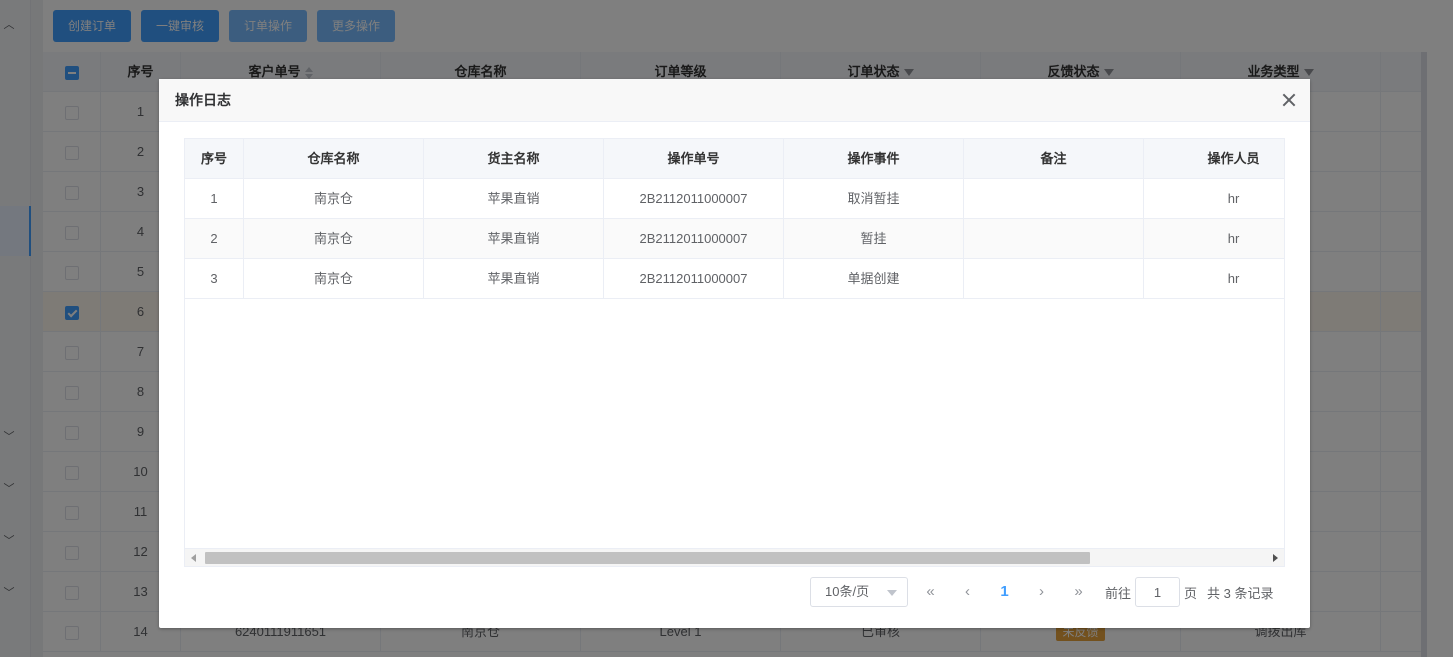 This screenshot has width=1453, height=657. I want to click on log-col-warehouse: 仓库名称, so click(334, 159).